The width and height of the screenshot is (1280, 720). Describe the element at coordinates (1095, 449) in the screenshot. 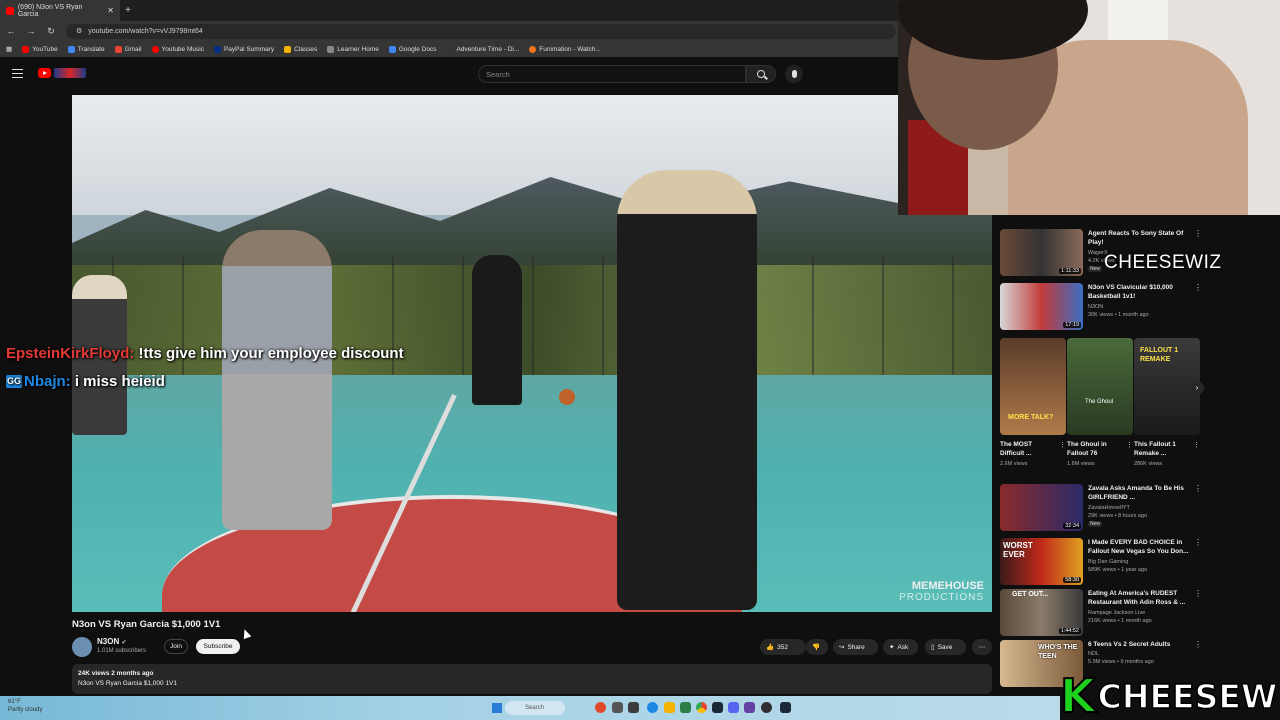

I see `short-title: The Ghoul in Fallout 76` at that location.